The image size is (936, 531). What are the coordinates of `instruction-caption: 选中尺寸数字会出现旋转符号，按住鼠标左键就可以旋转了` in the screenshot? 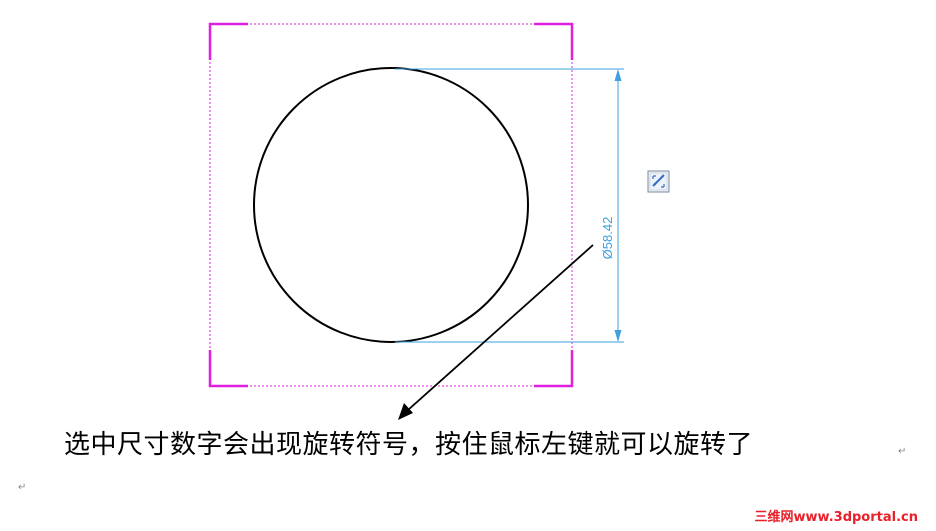 It's located at (409, 445).